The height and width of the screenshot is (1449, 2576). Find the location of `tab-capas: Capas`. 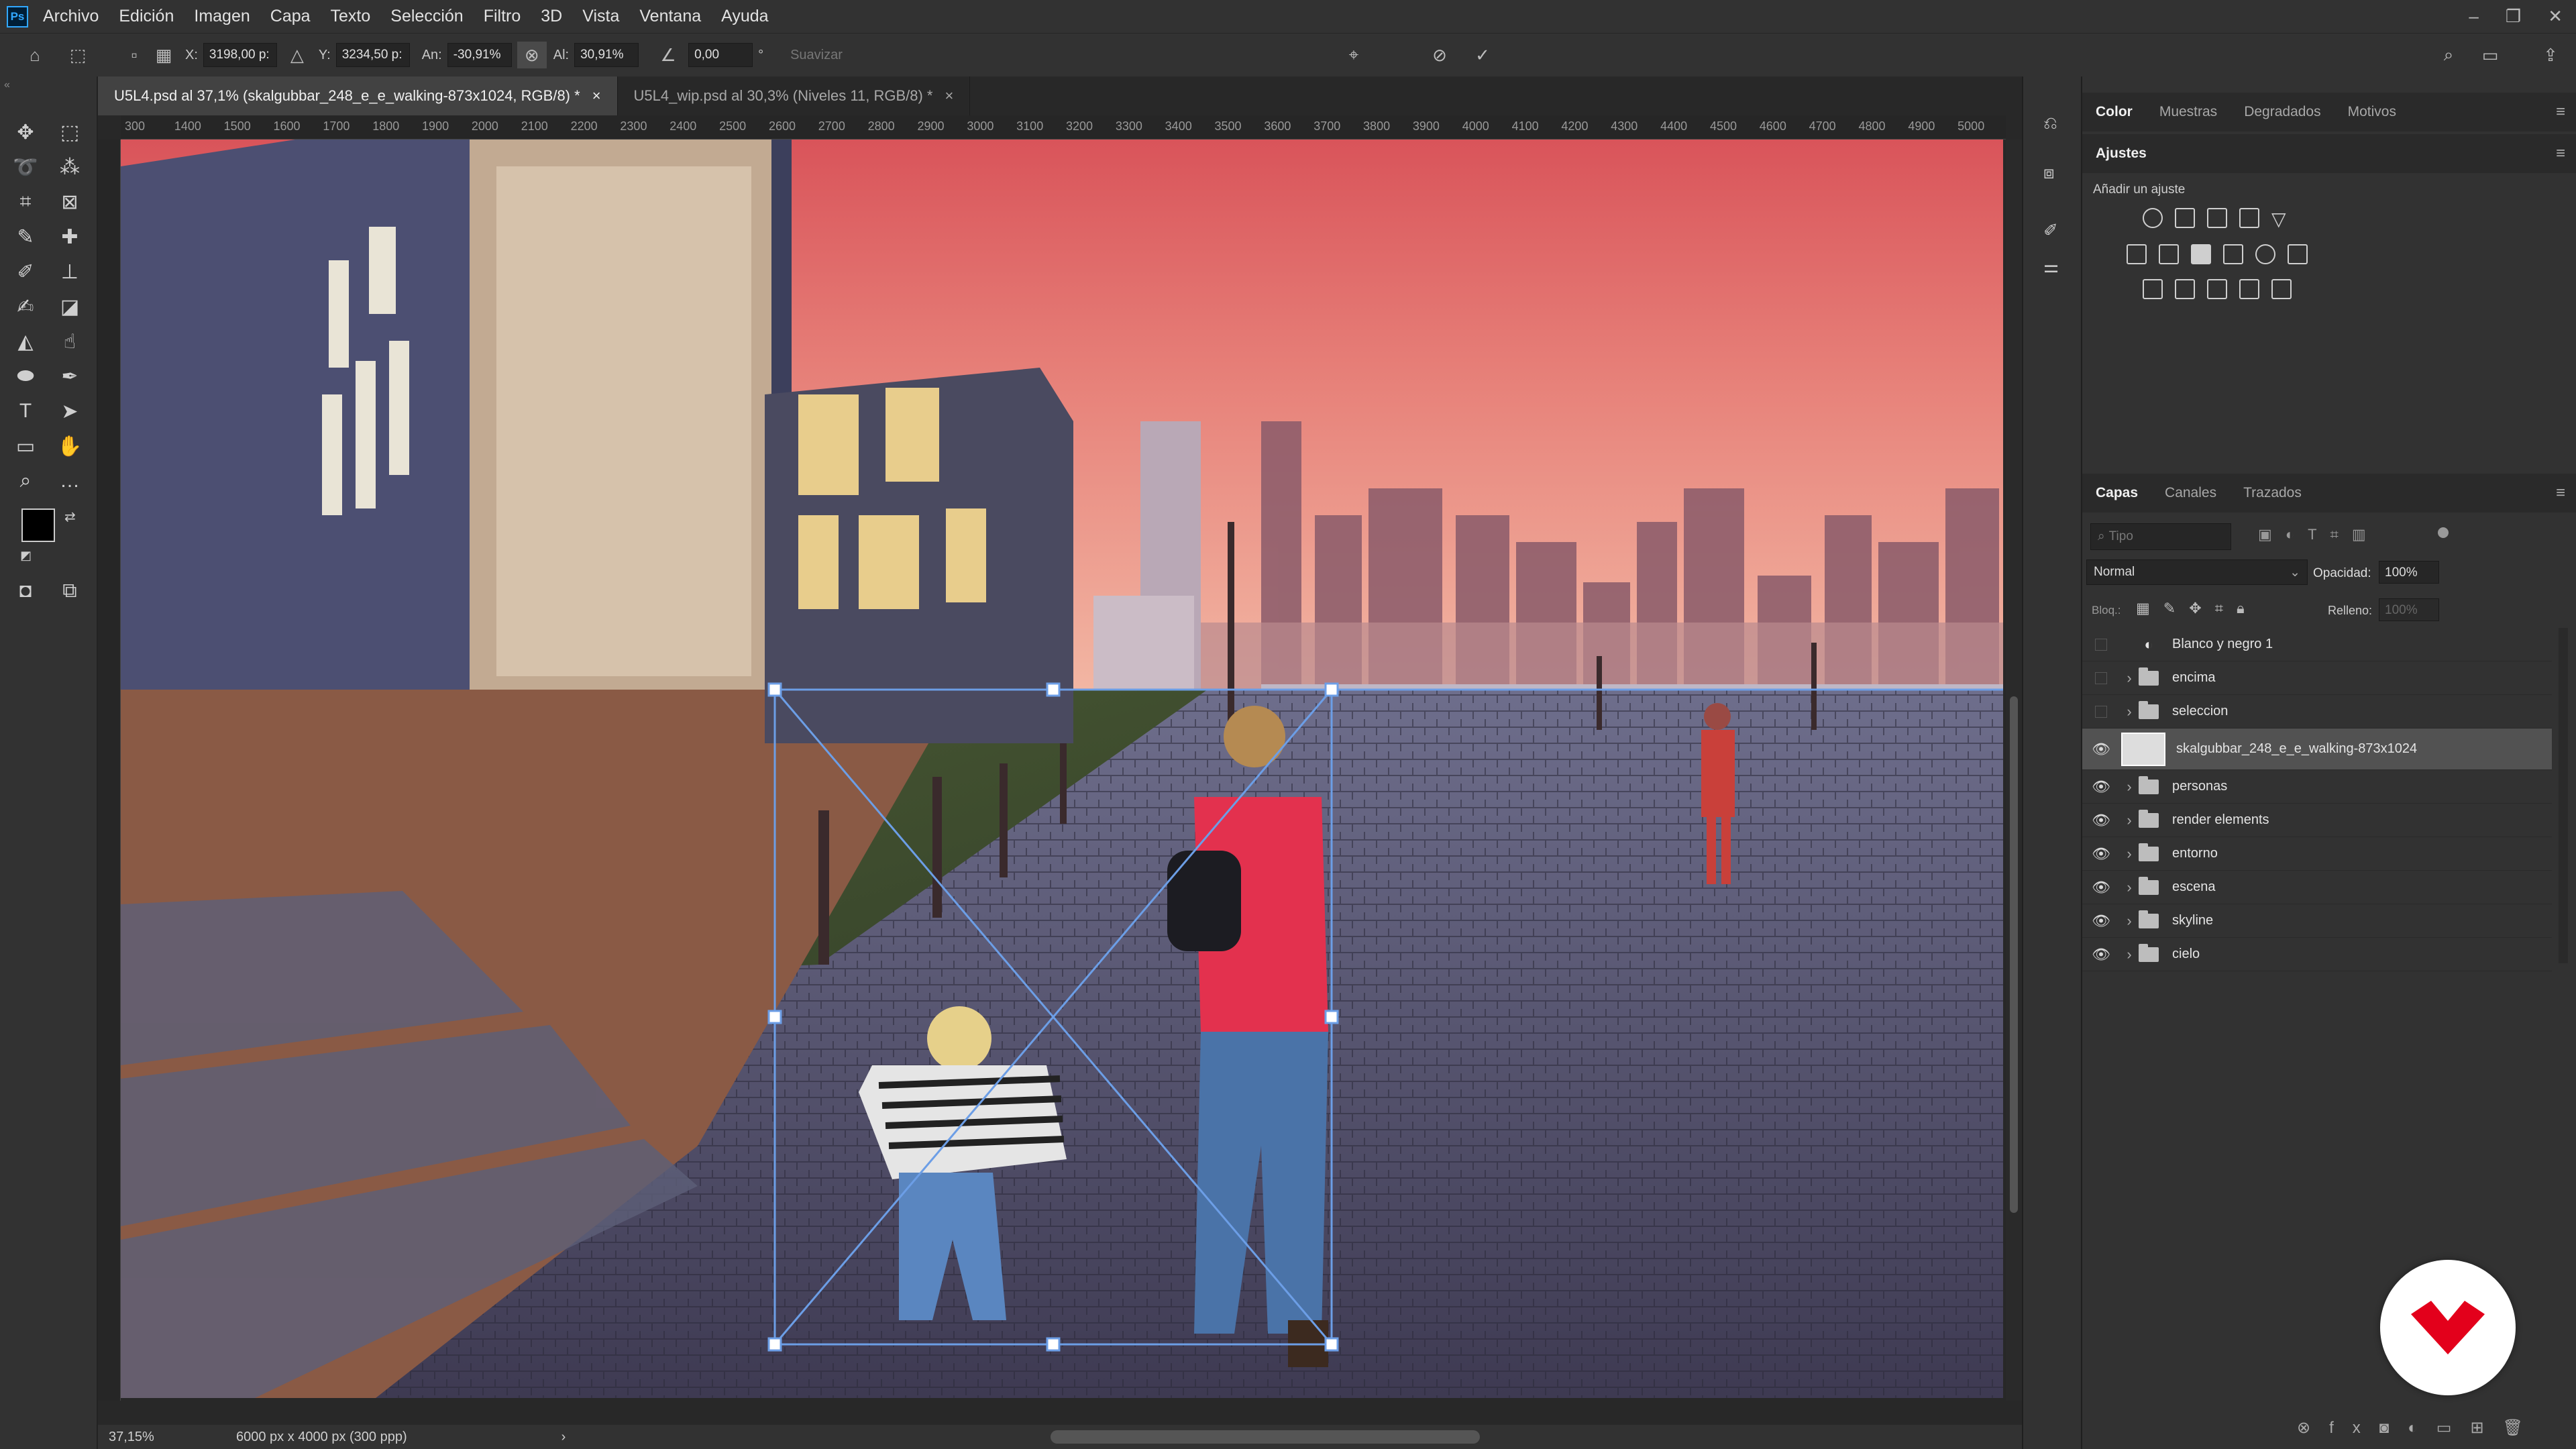

tab-capas: Capas is located at coordinates (2116, 493).